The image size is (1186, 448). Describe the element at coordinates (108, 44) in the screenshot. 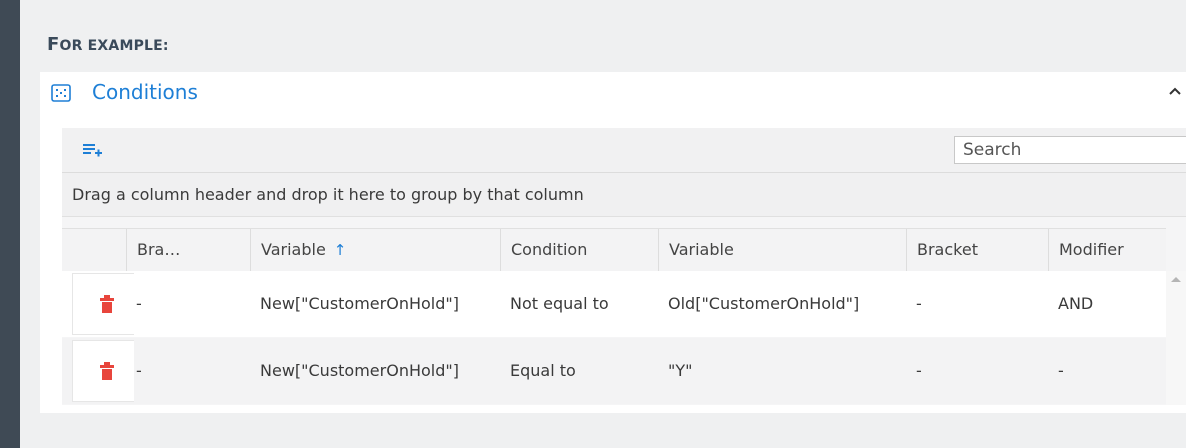

I see `example-heading: FOR EXAMPLE:` at that location.